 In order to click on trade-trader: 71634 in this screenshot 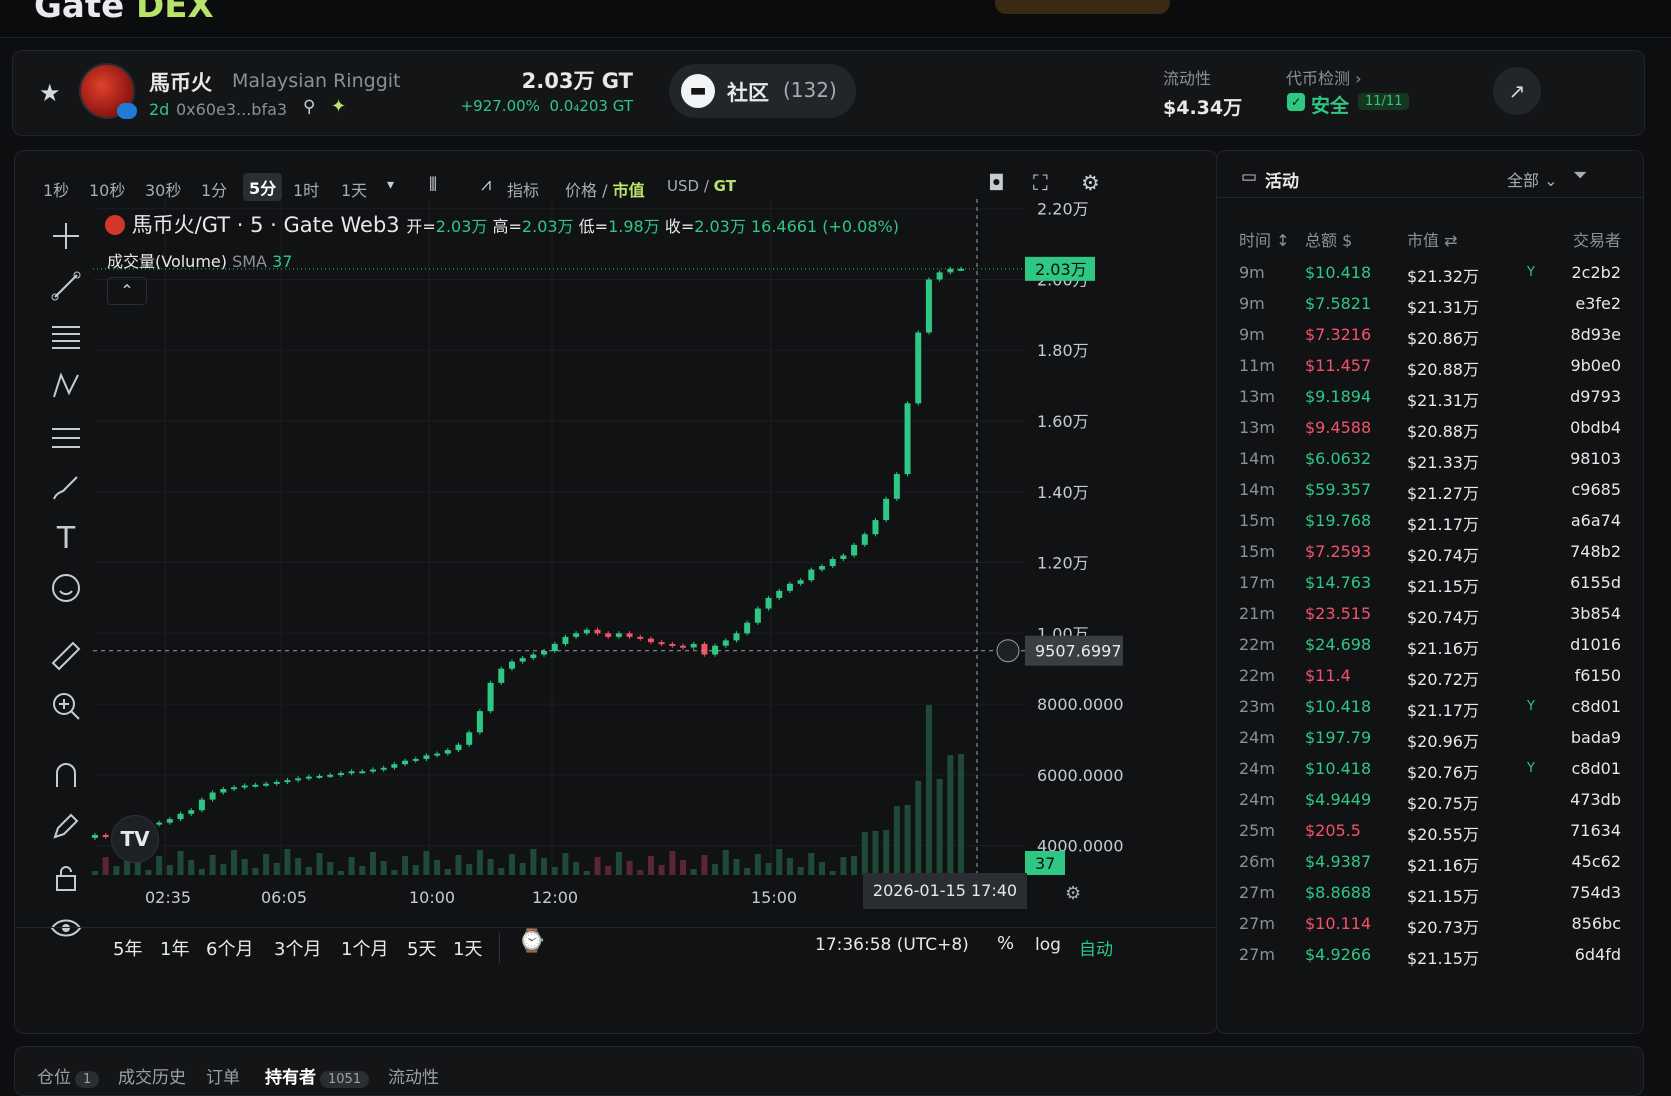, I will do `click(1579, 830)`.